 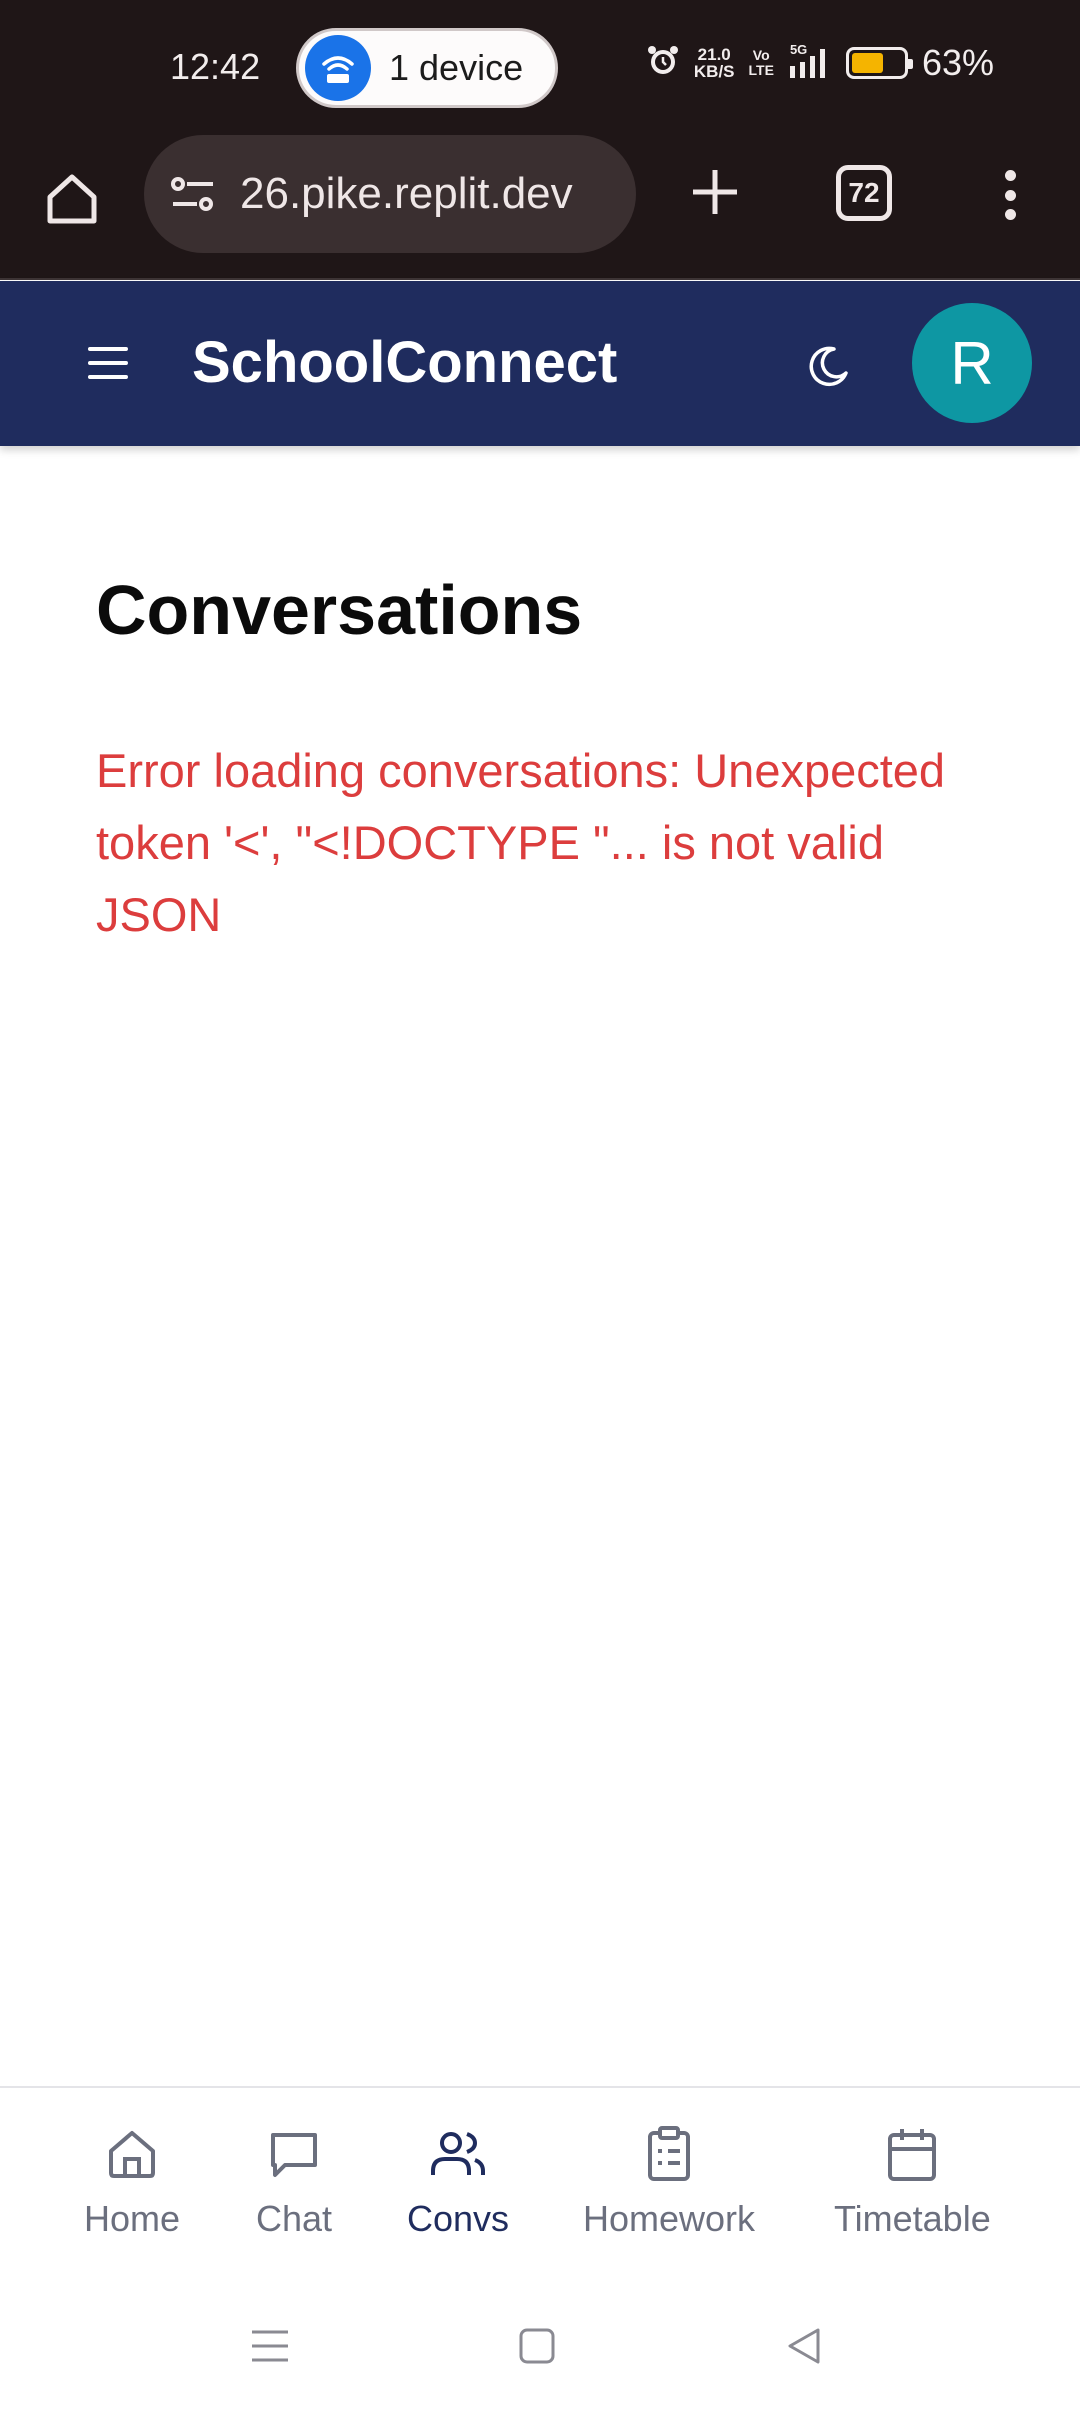 I want to click on nav-item-homework: Homework, so click(x=669, y=2182).